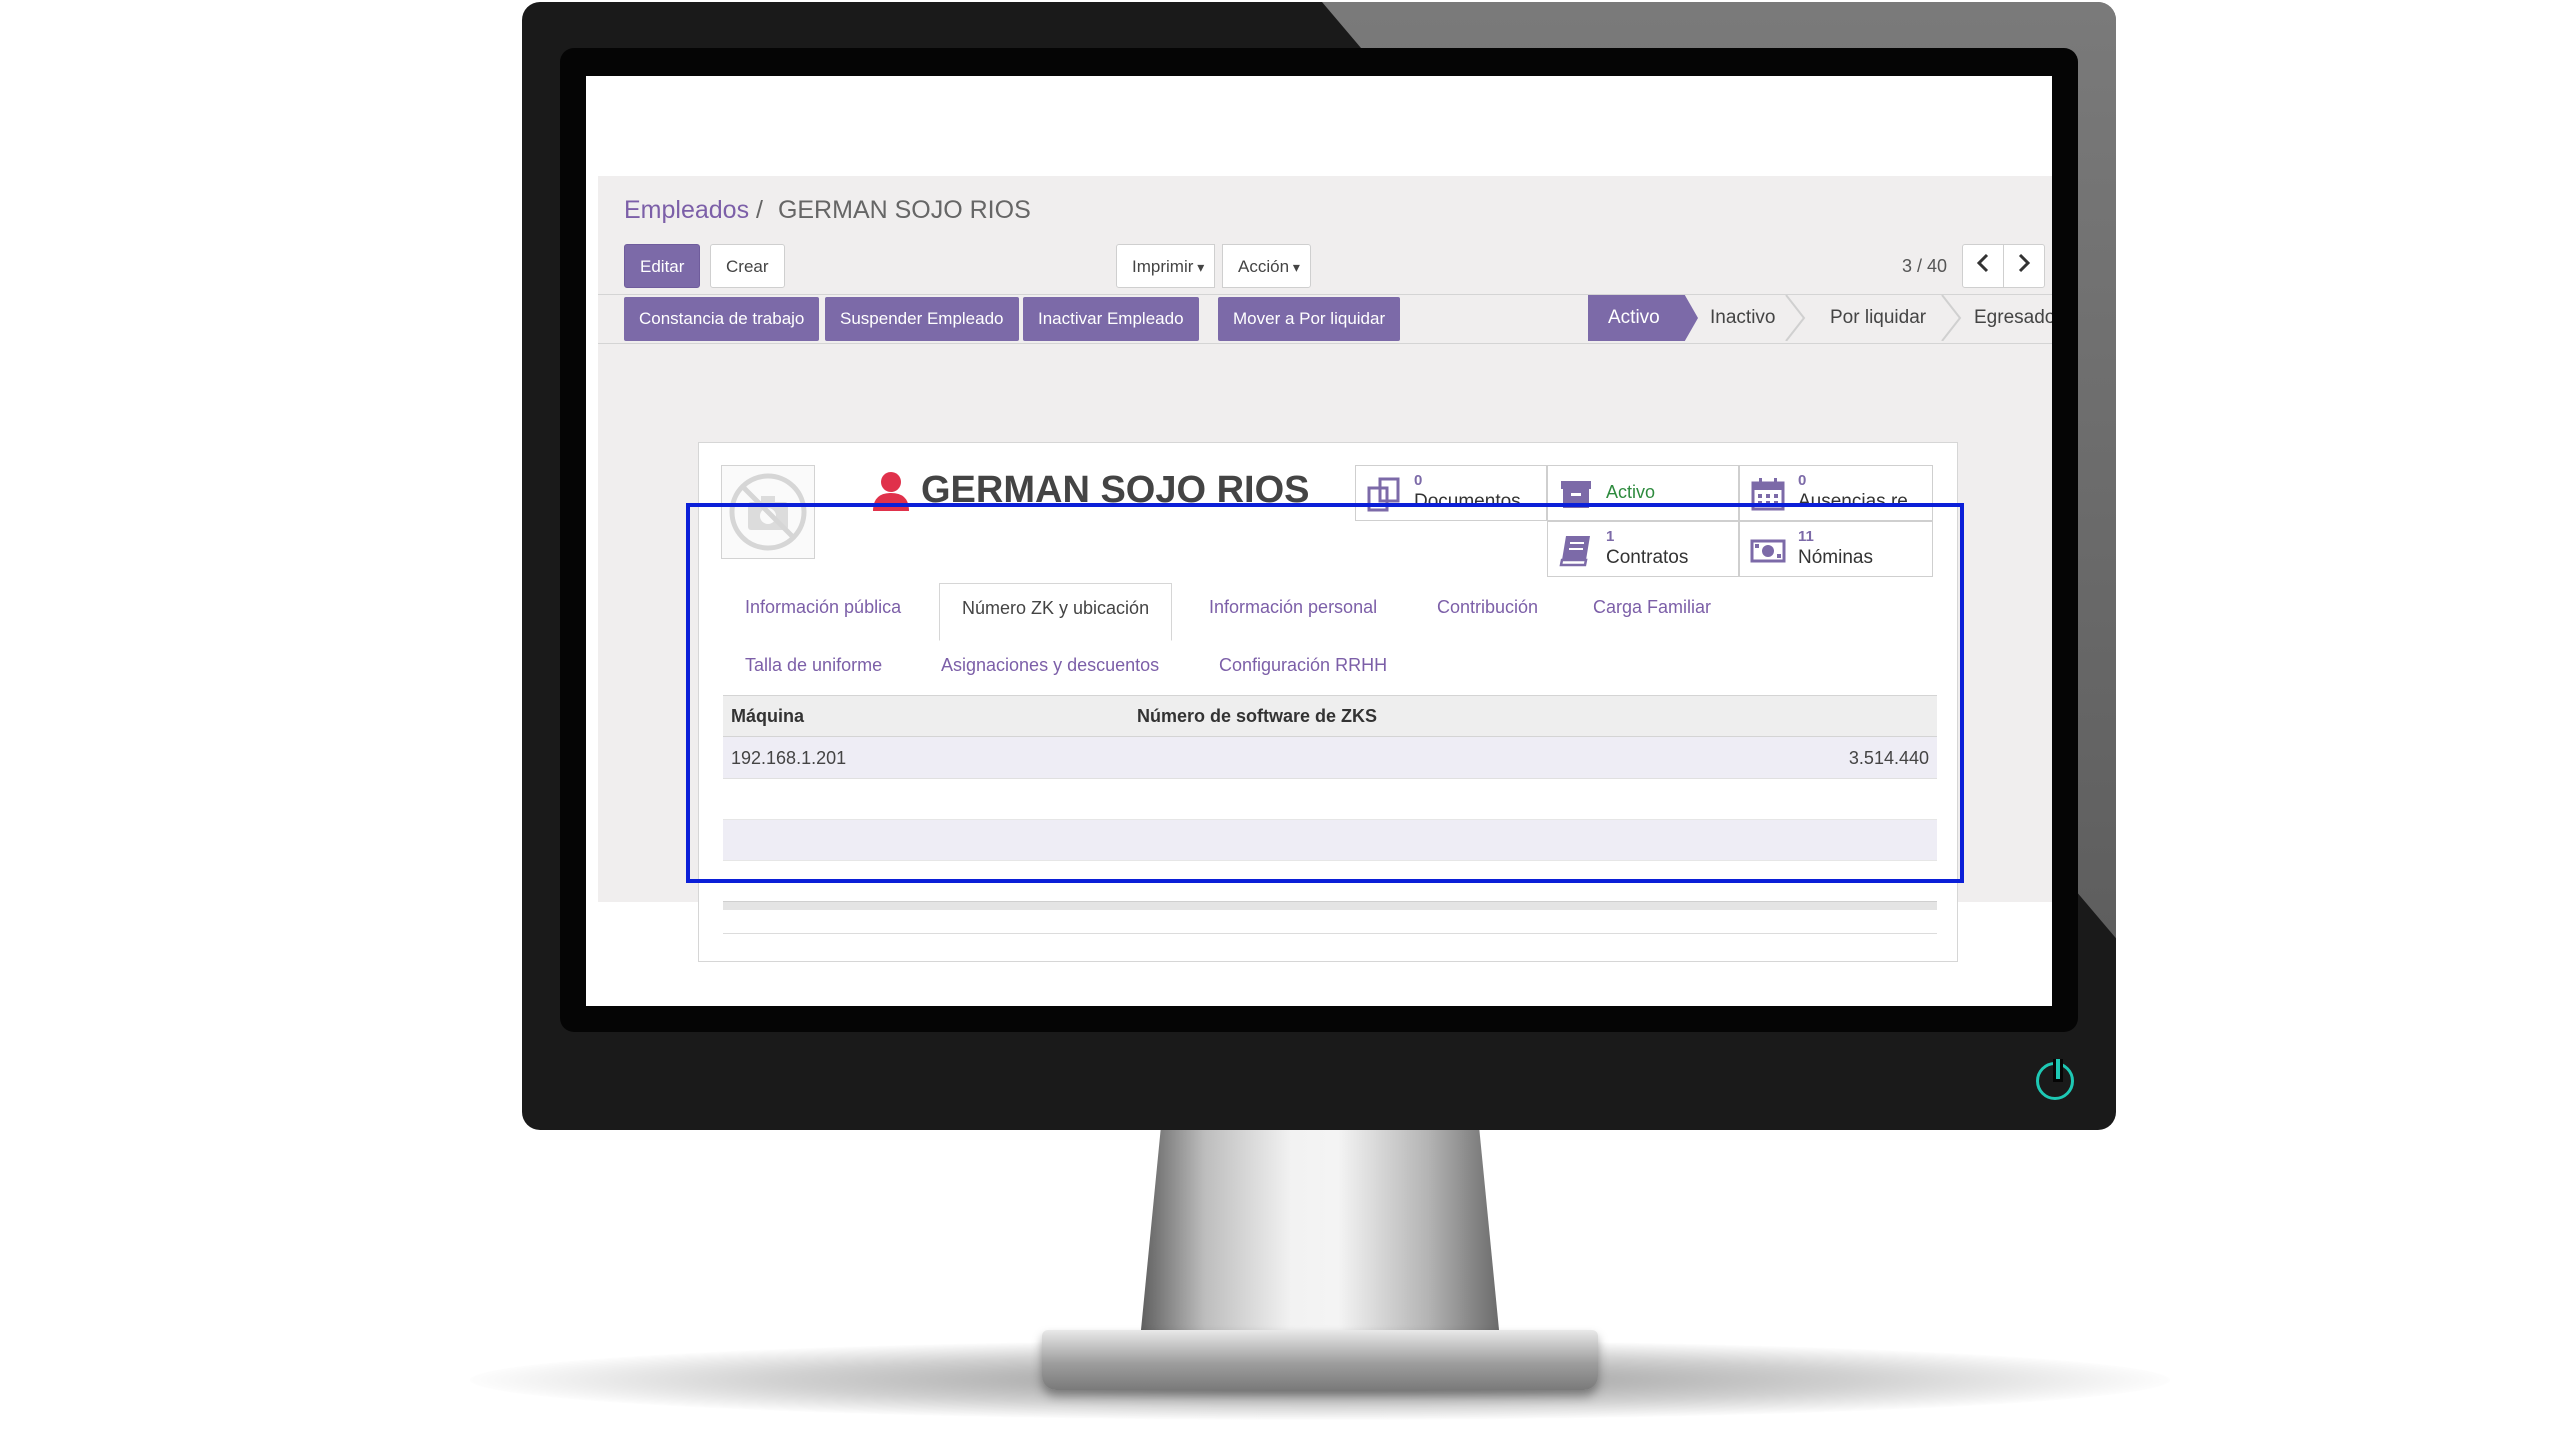 Image resolution: width=2560 pixels, height=1440 pixels. Describe the element at coordinates (1982, 263) in the screenshot. I see `chevron-left-icon` at that location.